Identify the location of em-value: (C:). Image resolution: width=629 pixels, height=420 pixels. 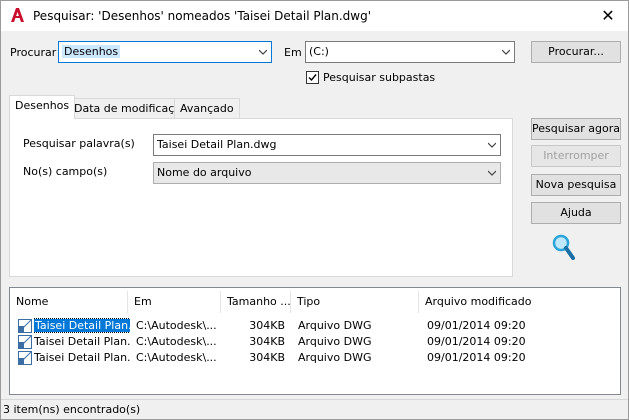
(319, 51).